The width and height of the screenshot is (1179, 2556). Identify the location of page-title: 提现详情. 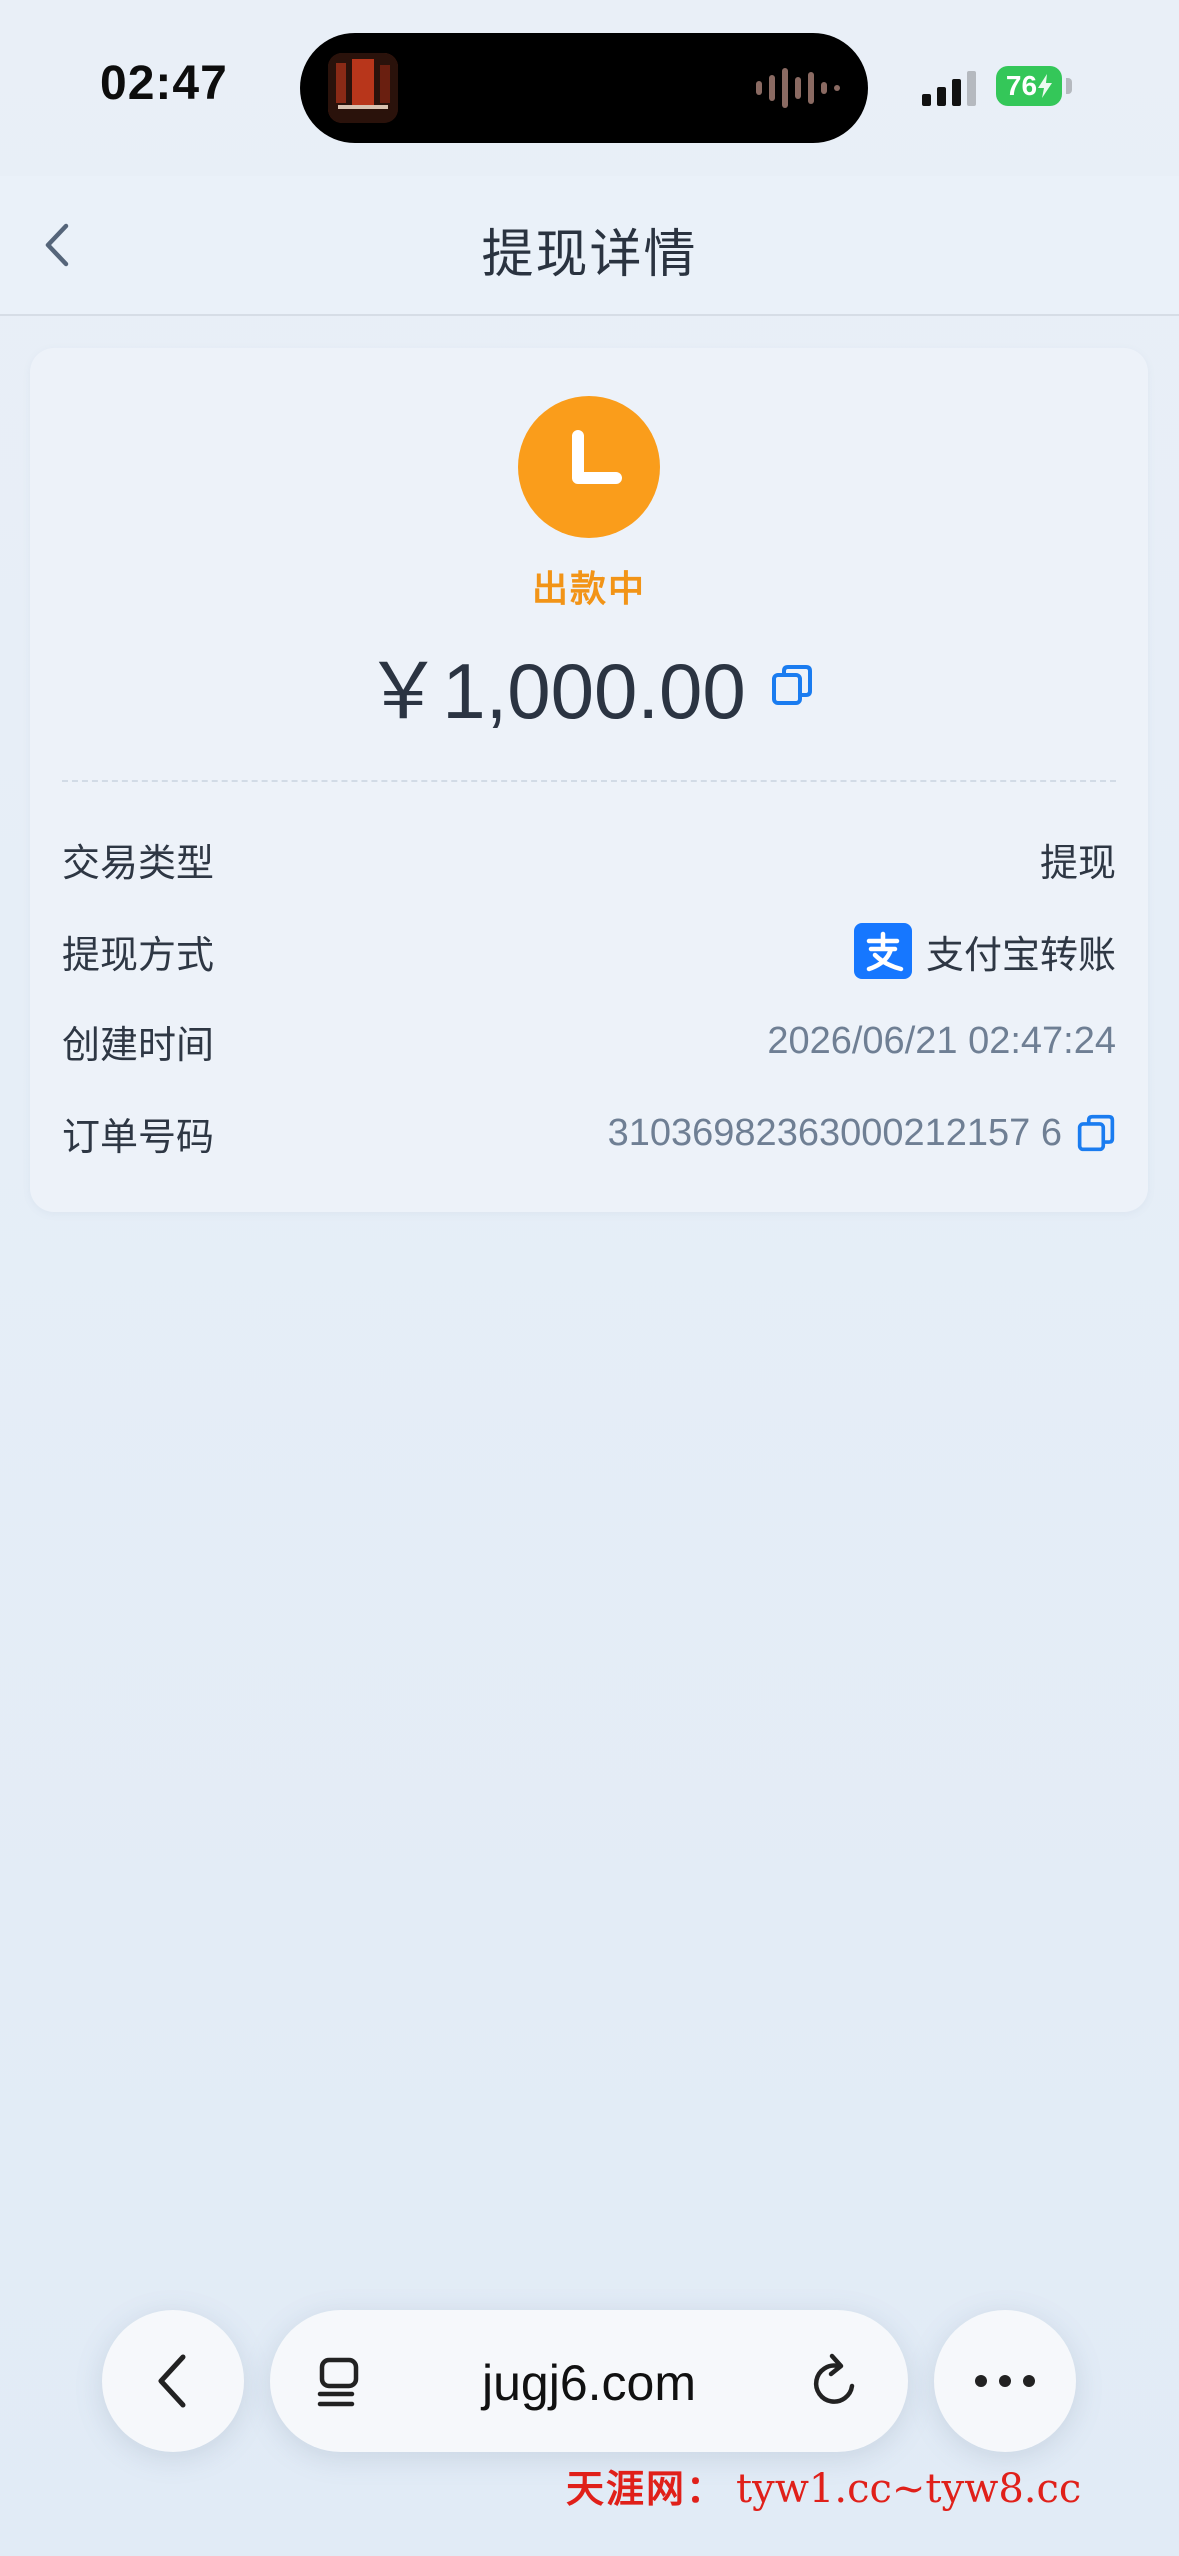
(589, 255).